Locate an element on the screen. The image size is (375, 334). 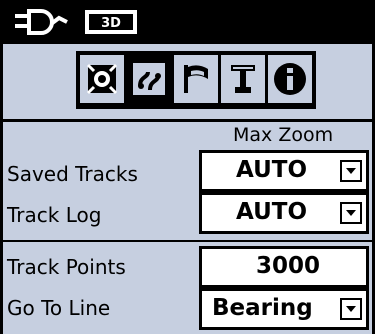
saved-tracks-label: Saved Tracks is located at coordinates (72, 174).